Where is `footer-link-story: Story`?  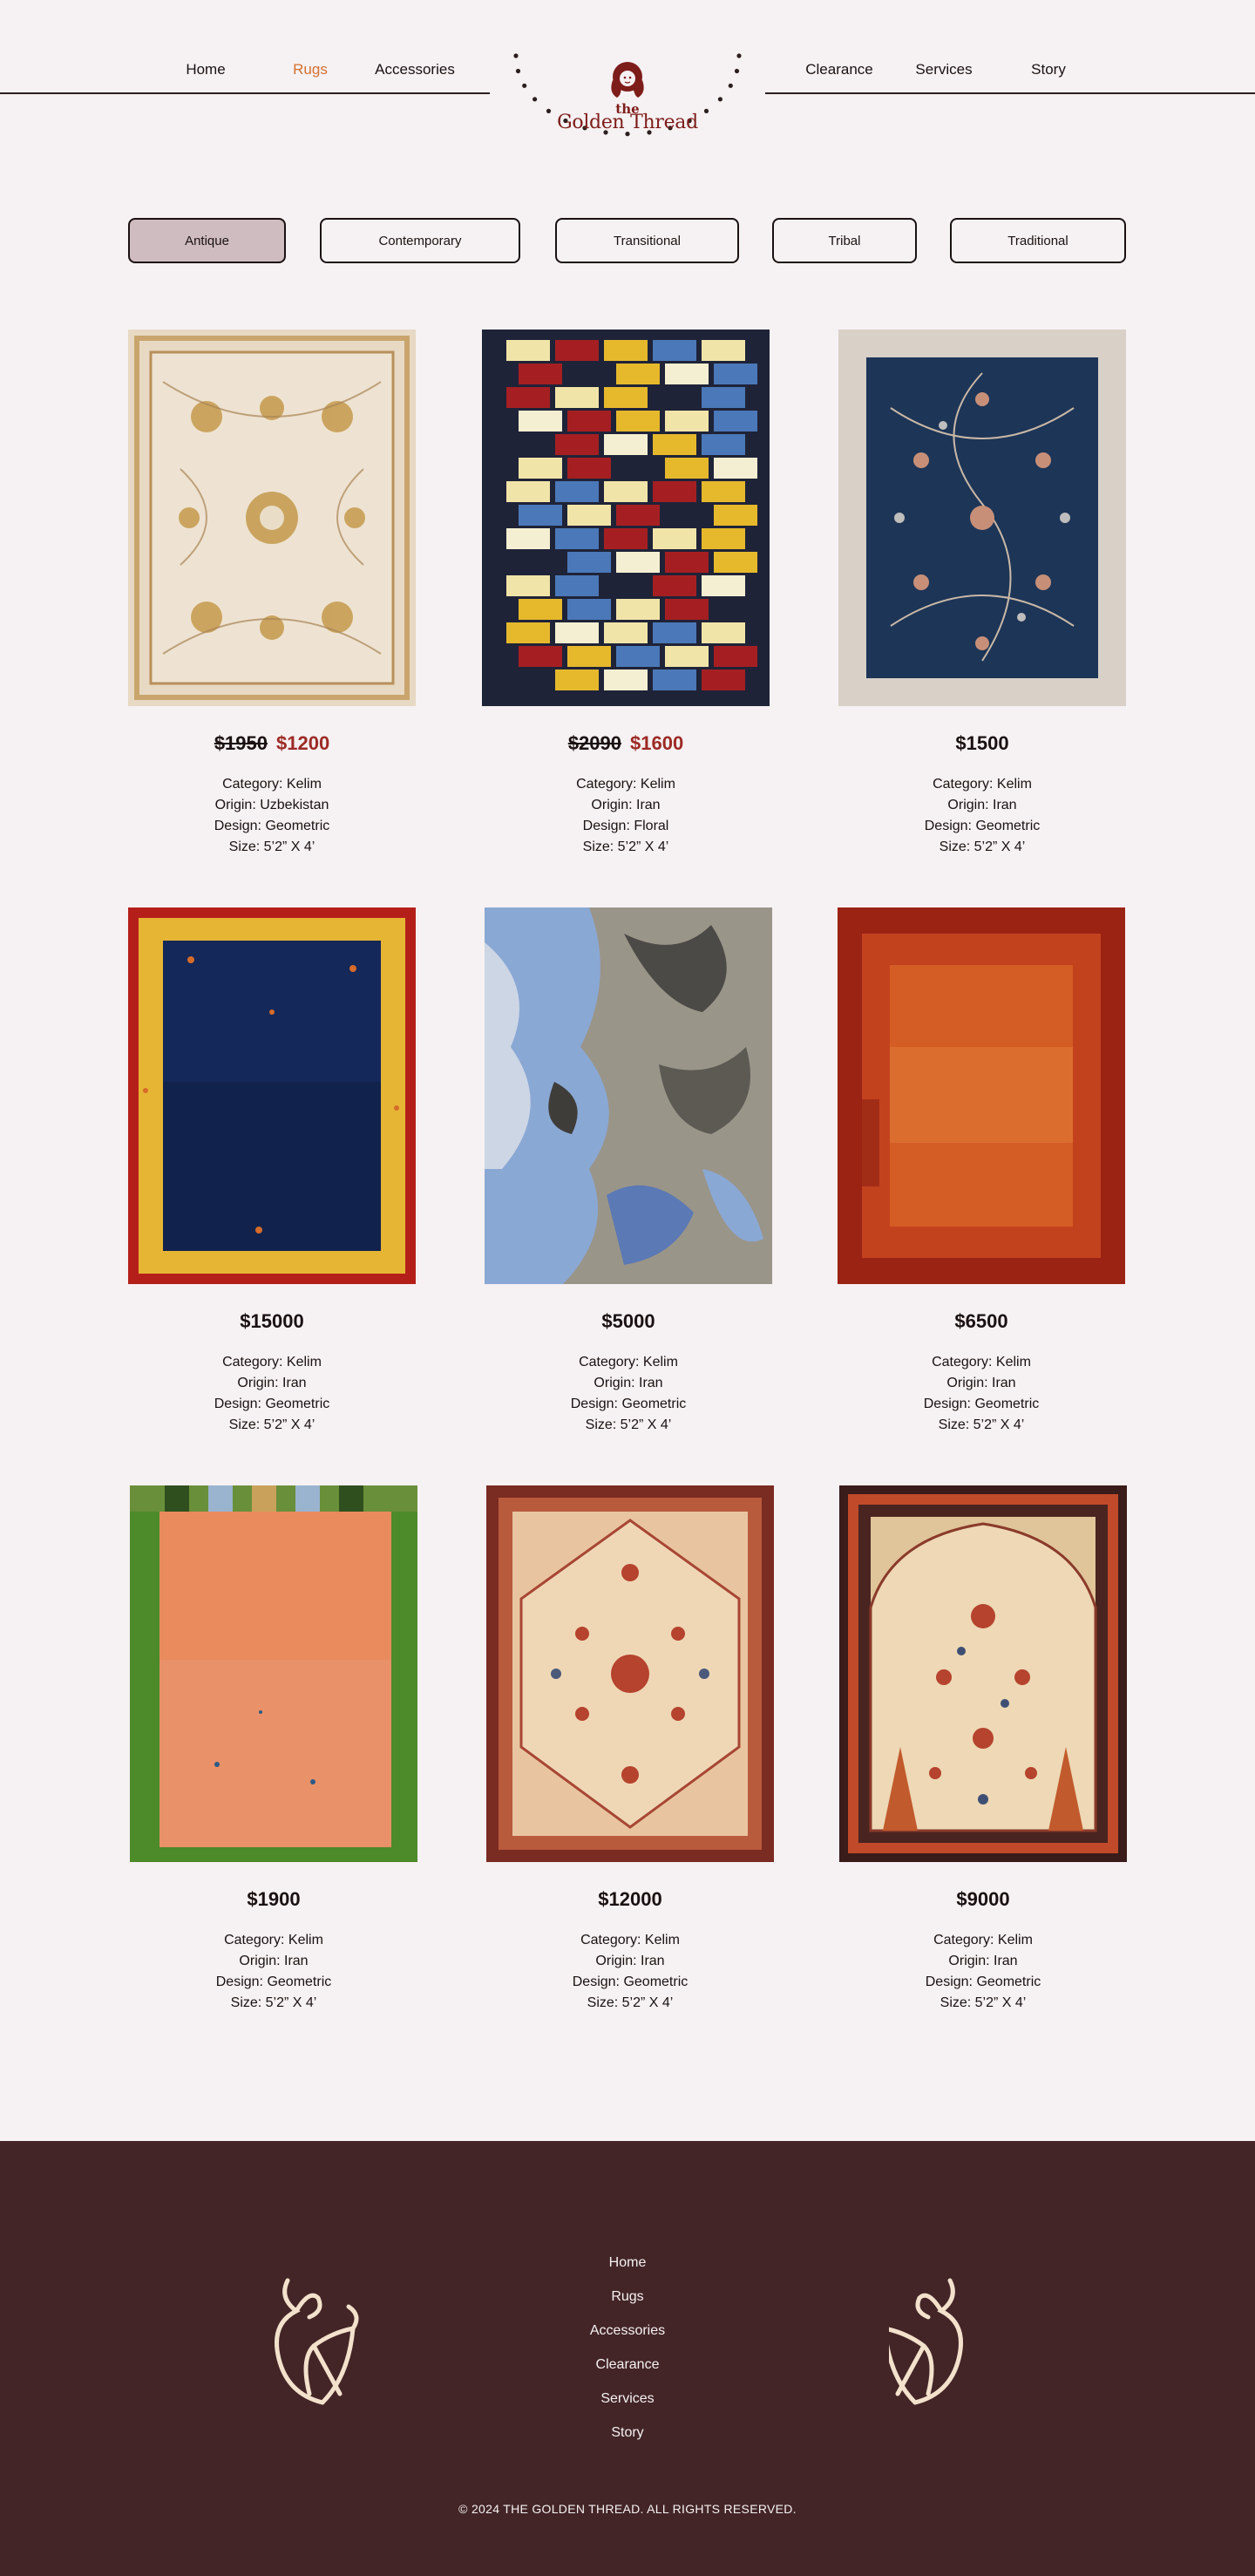
footer-link-story: Story is located at coordinates (628, 2433).